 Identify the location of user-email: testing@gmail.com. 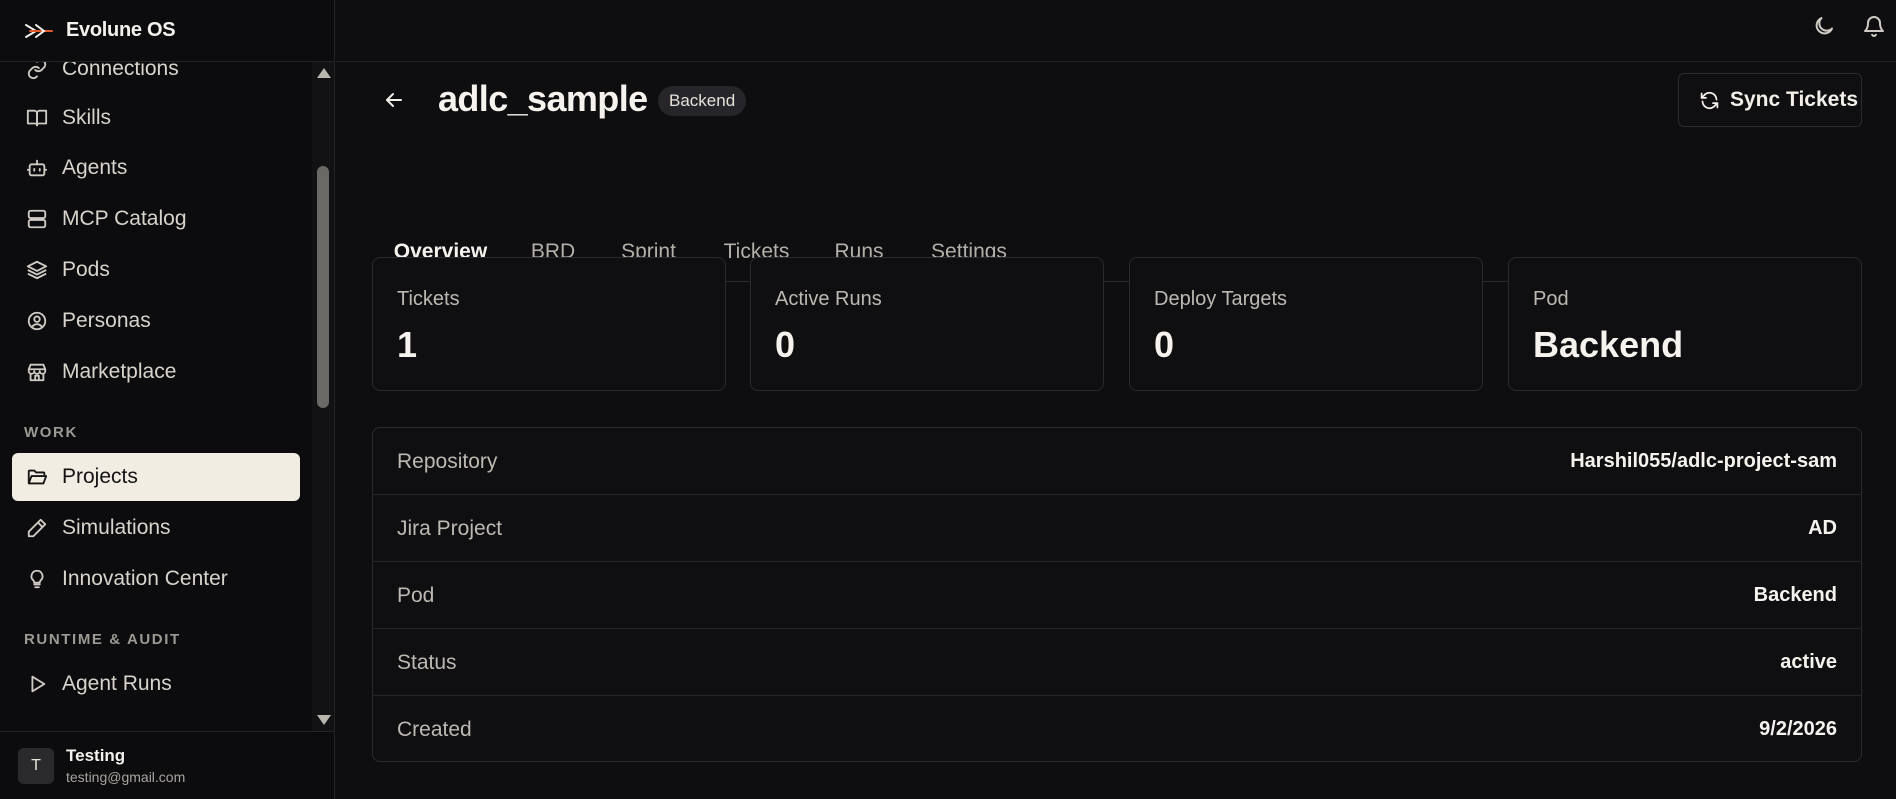
(126, 777).